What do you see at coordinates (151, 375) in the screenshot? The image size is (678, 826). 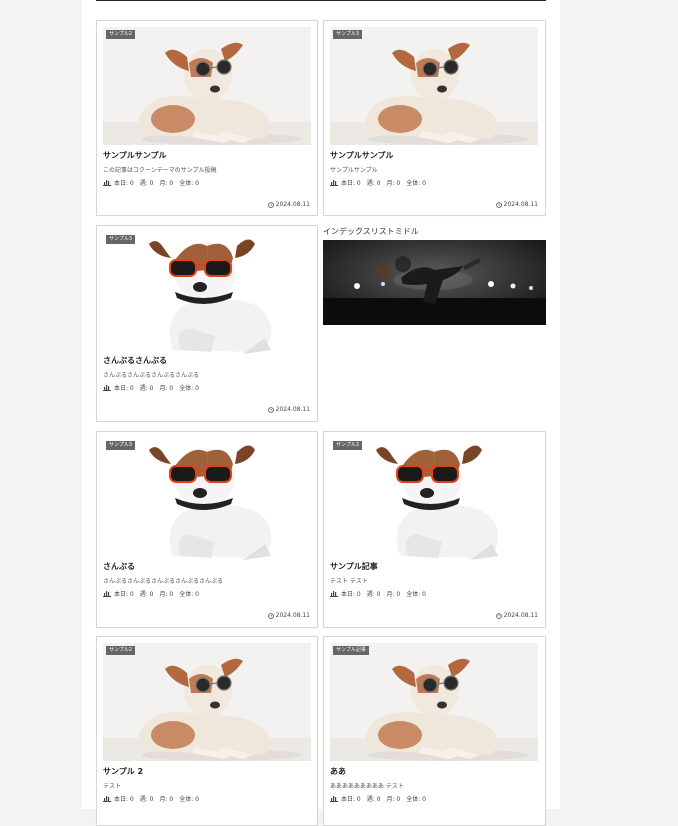 I see `post-excerpt: さんぷるさんぷるさんぷるさんぷる` at bounding box center [151, 375].